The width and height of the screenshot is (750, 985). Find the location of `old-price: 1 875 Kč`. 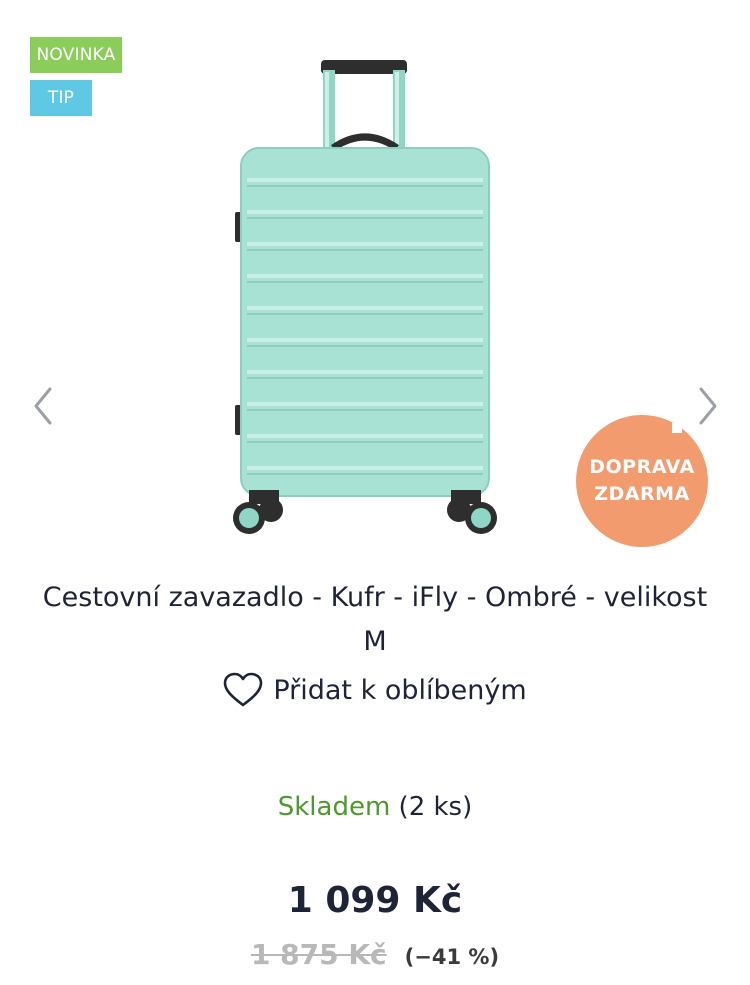

old-price: 1 875 Kč is located at coordinates (318, 954).